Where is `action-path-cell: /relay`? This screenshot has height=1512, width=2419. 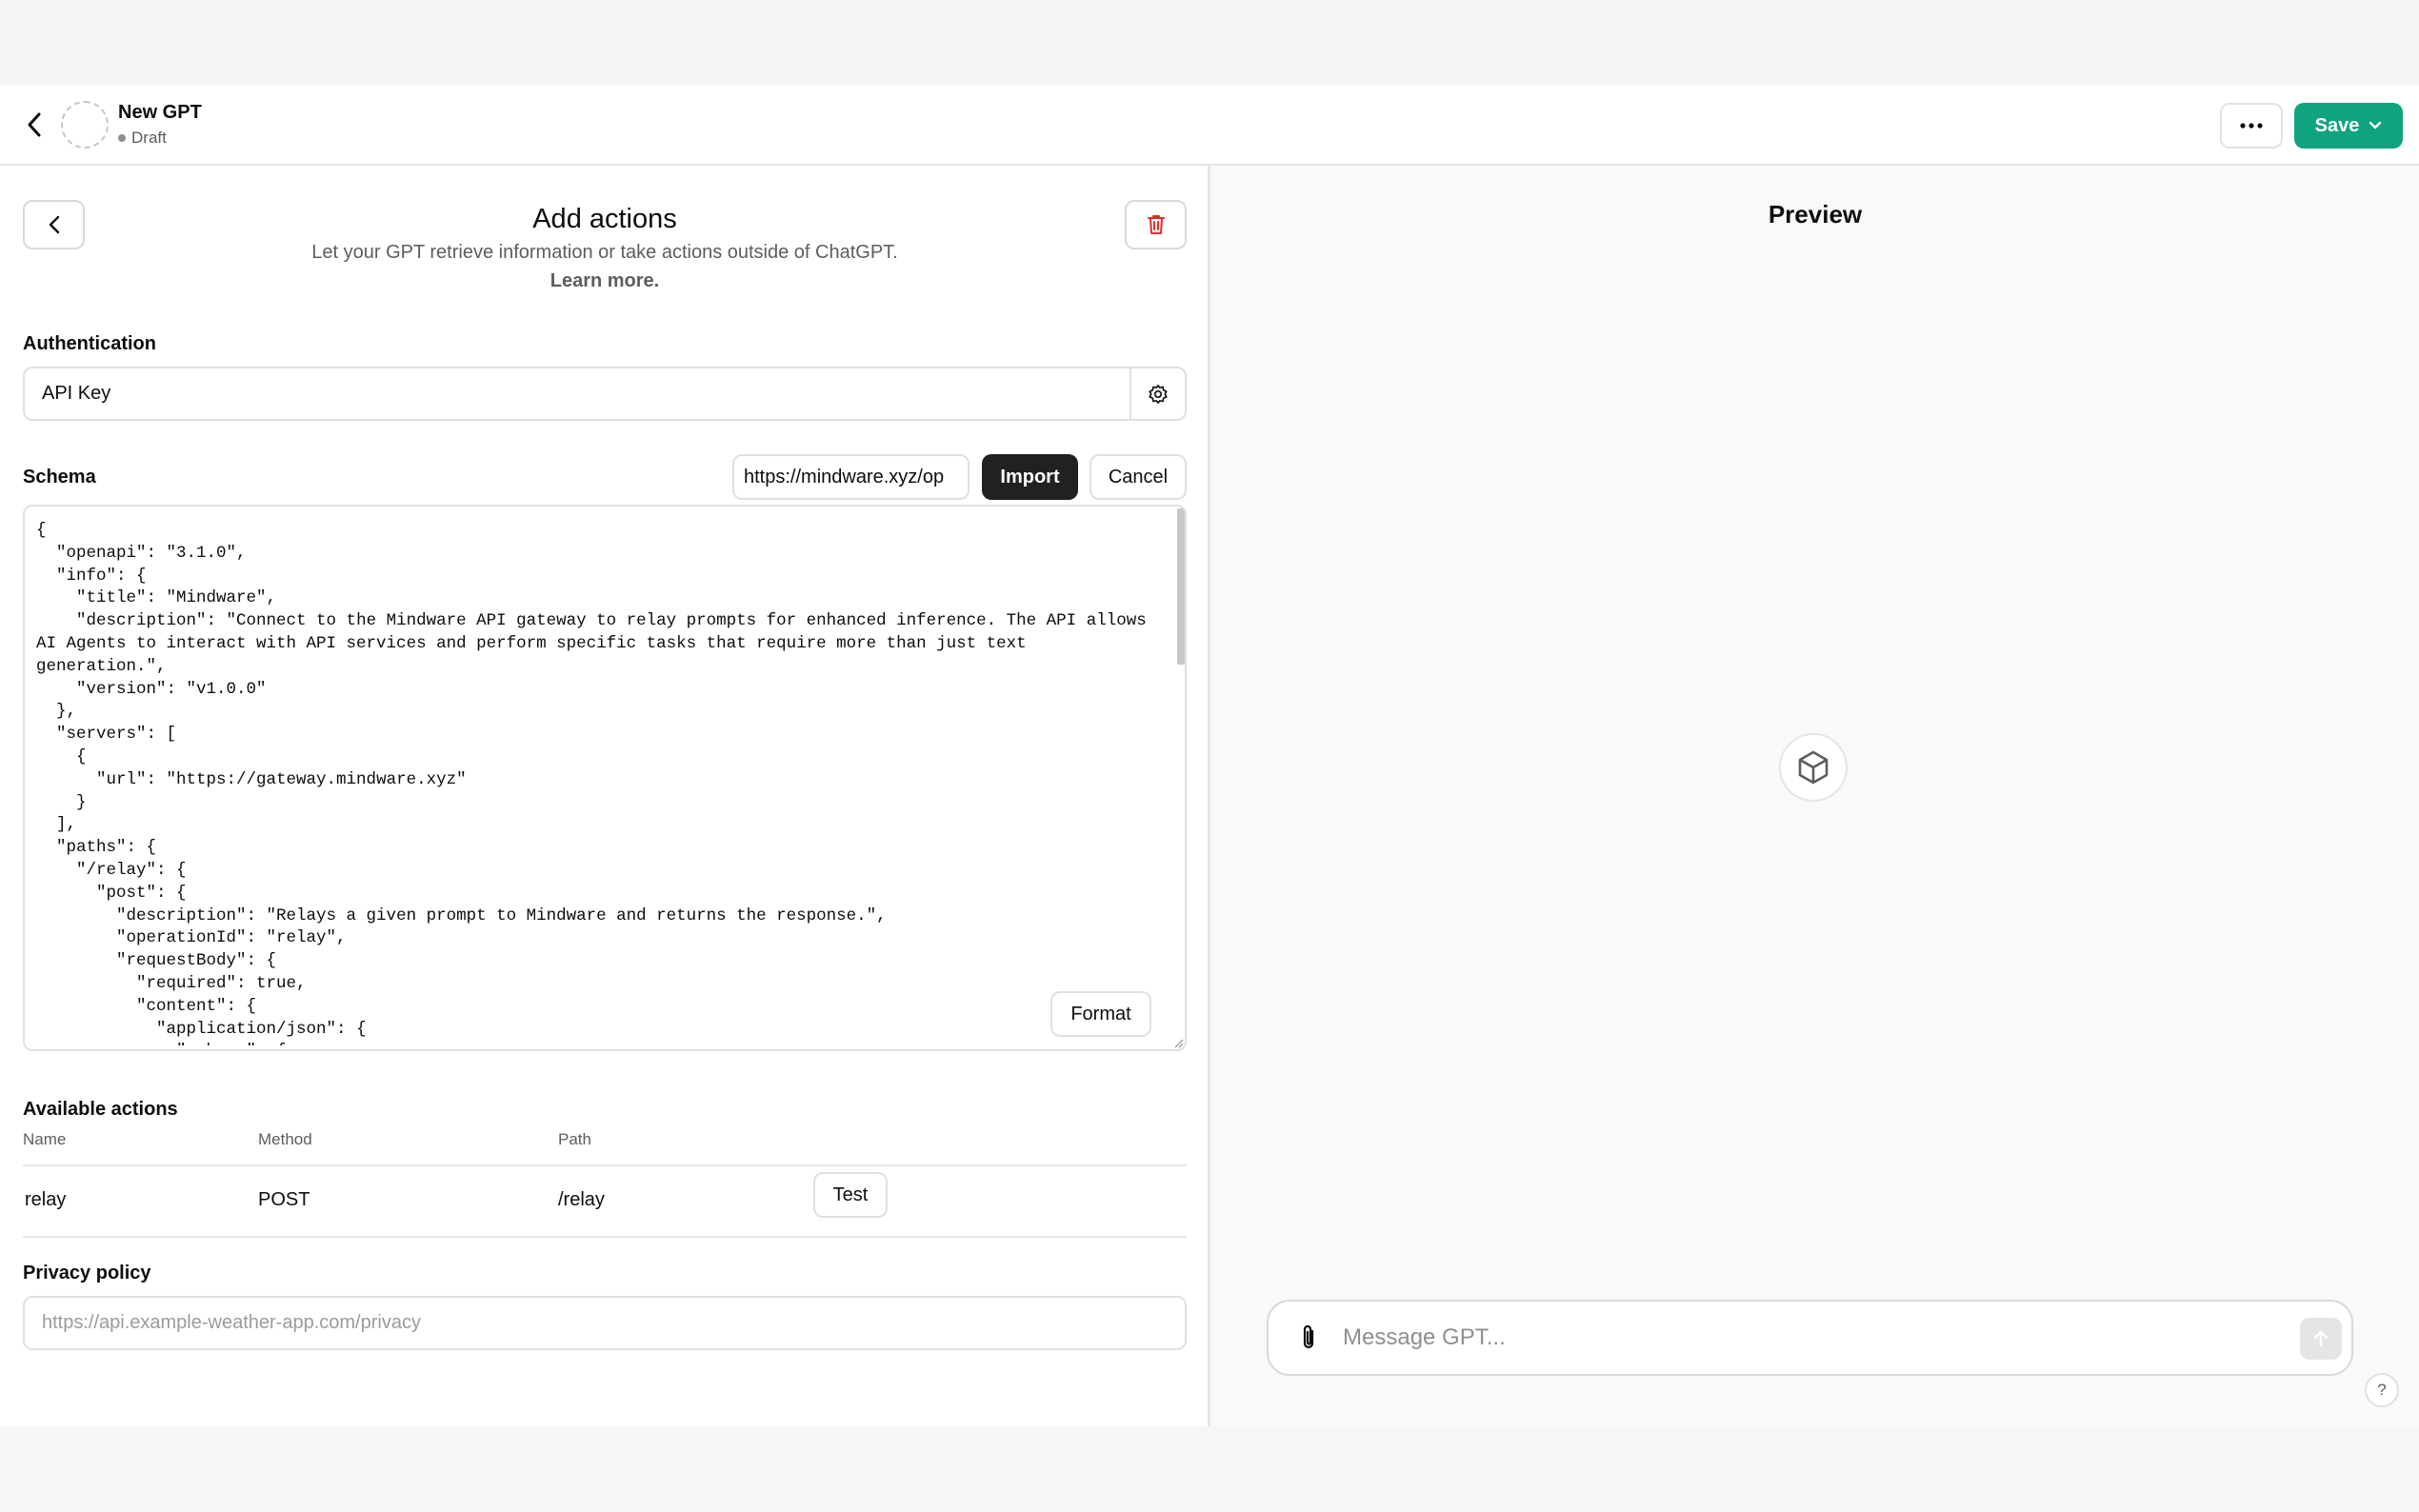 action-path-cell: /relay is located at coordinates (581, 1199).